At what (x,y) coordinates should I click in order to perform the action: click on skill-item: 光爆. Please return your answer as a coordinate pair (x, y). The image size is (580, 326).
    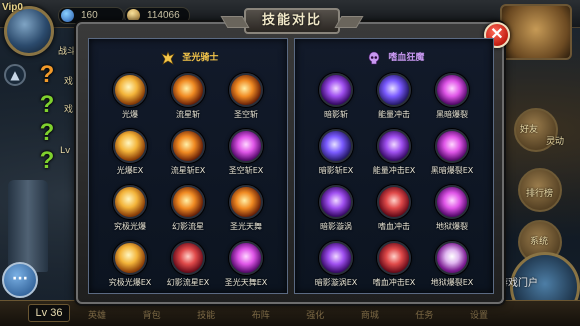
    Looking at the image, I should click on (130, 98).